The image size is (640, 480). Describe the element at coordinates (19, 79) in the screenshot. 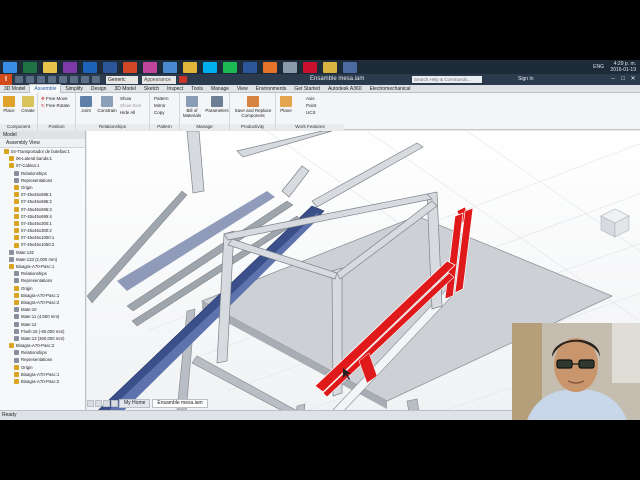

I see `new-icon` at that location.